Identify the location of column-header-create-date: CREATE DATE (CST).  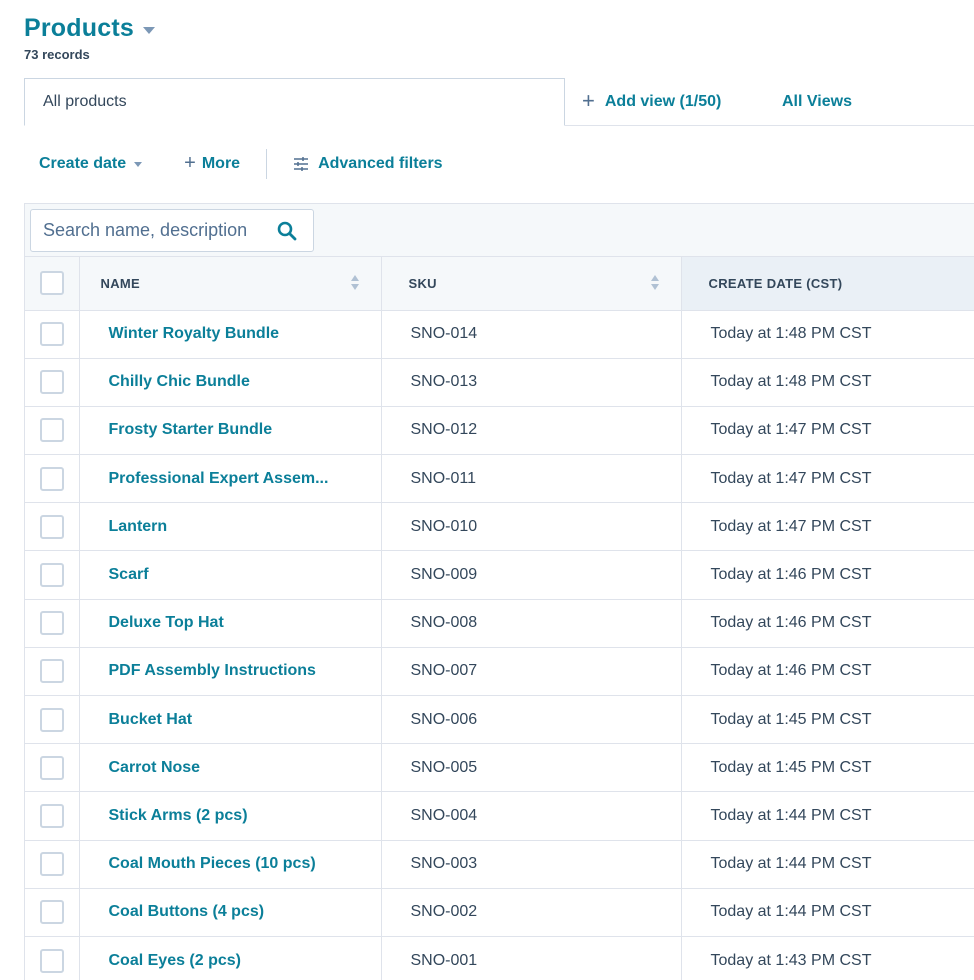
(827, 284).